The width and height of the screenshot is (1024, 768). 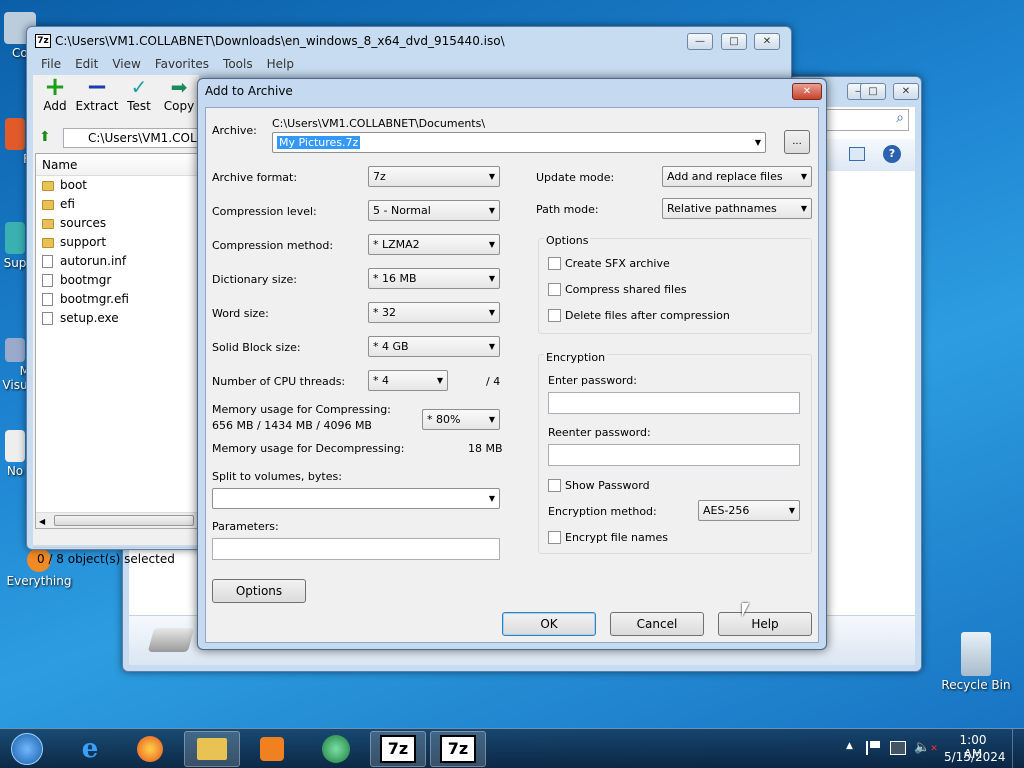 I want to click on cancel-button: Cancel, so click(x=657, y=624).